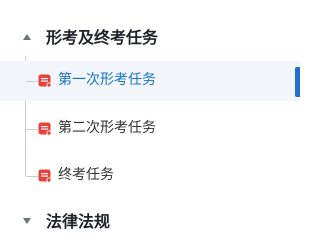 This screenshot has height=241, width=320. I want to click on section-header-laws: 法律法规, so click(150, 223).